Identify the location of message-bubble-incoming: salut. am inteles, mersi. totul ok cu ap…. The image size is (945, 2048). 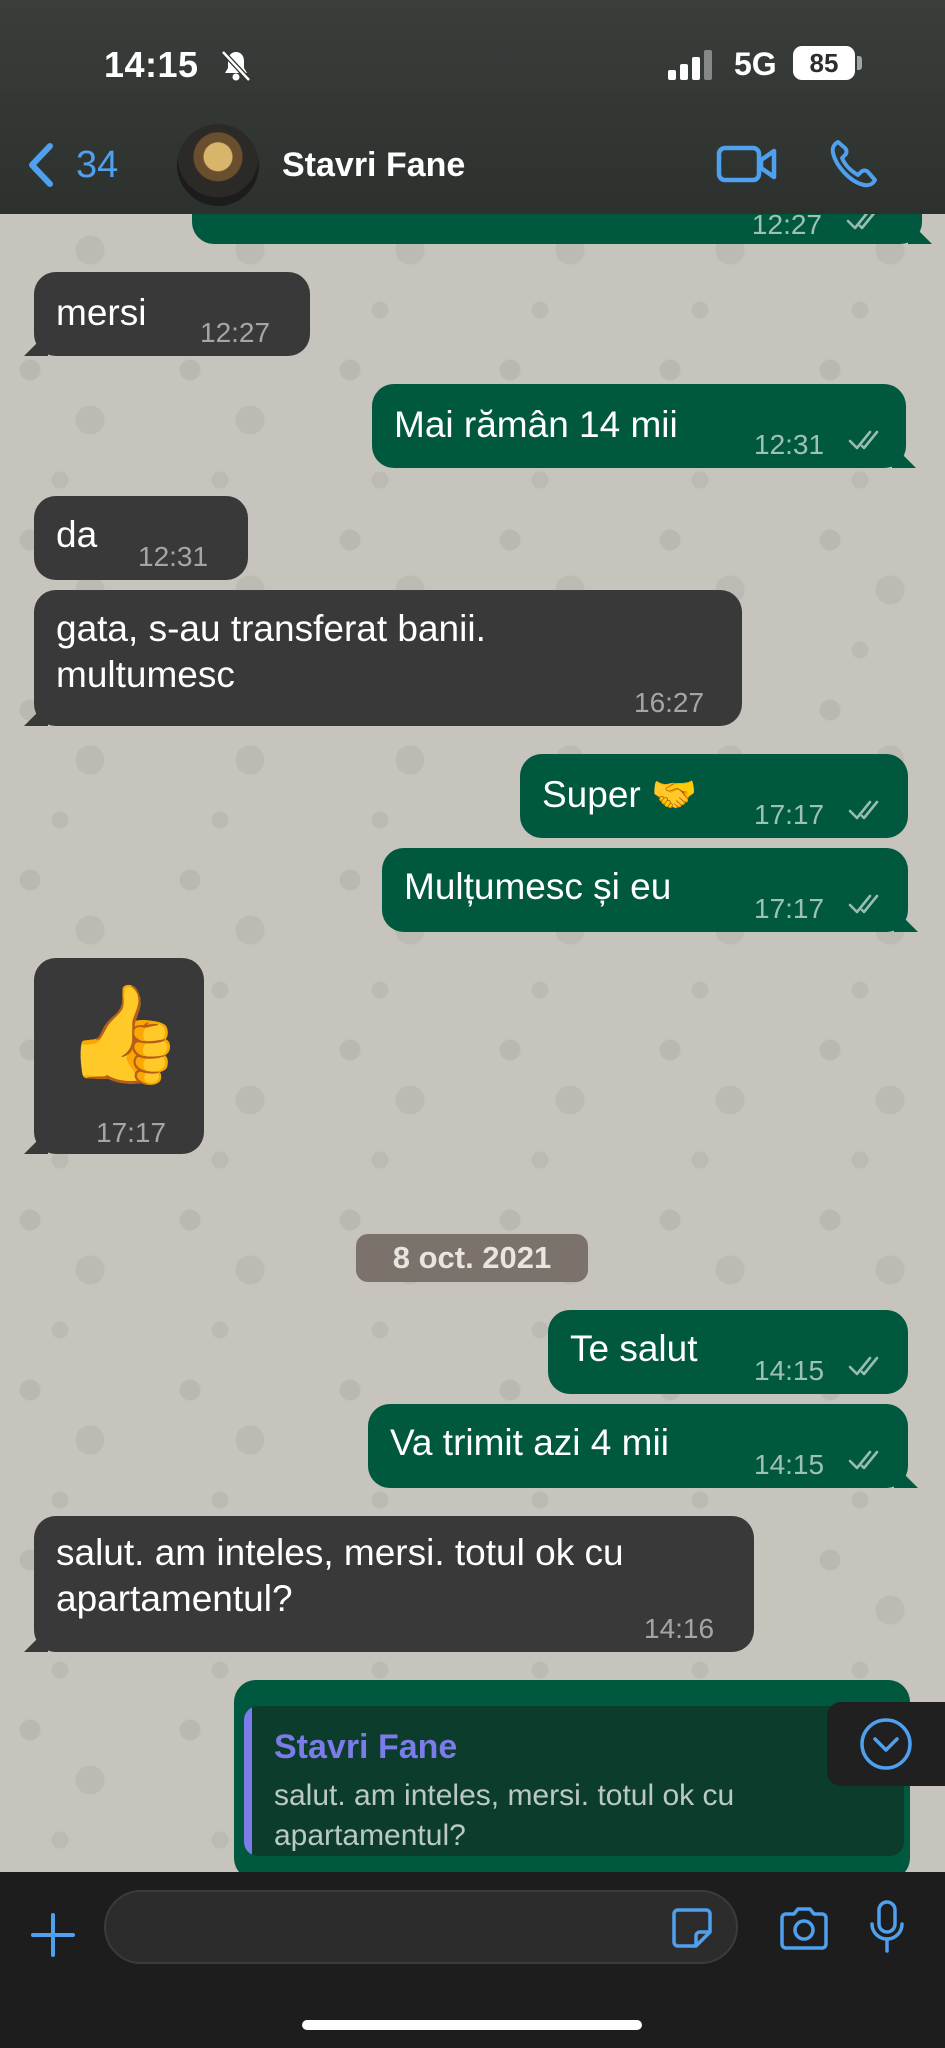
(389, 1584).